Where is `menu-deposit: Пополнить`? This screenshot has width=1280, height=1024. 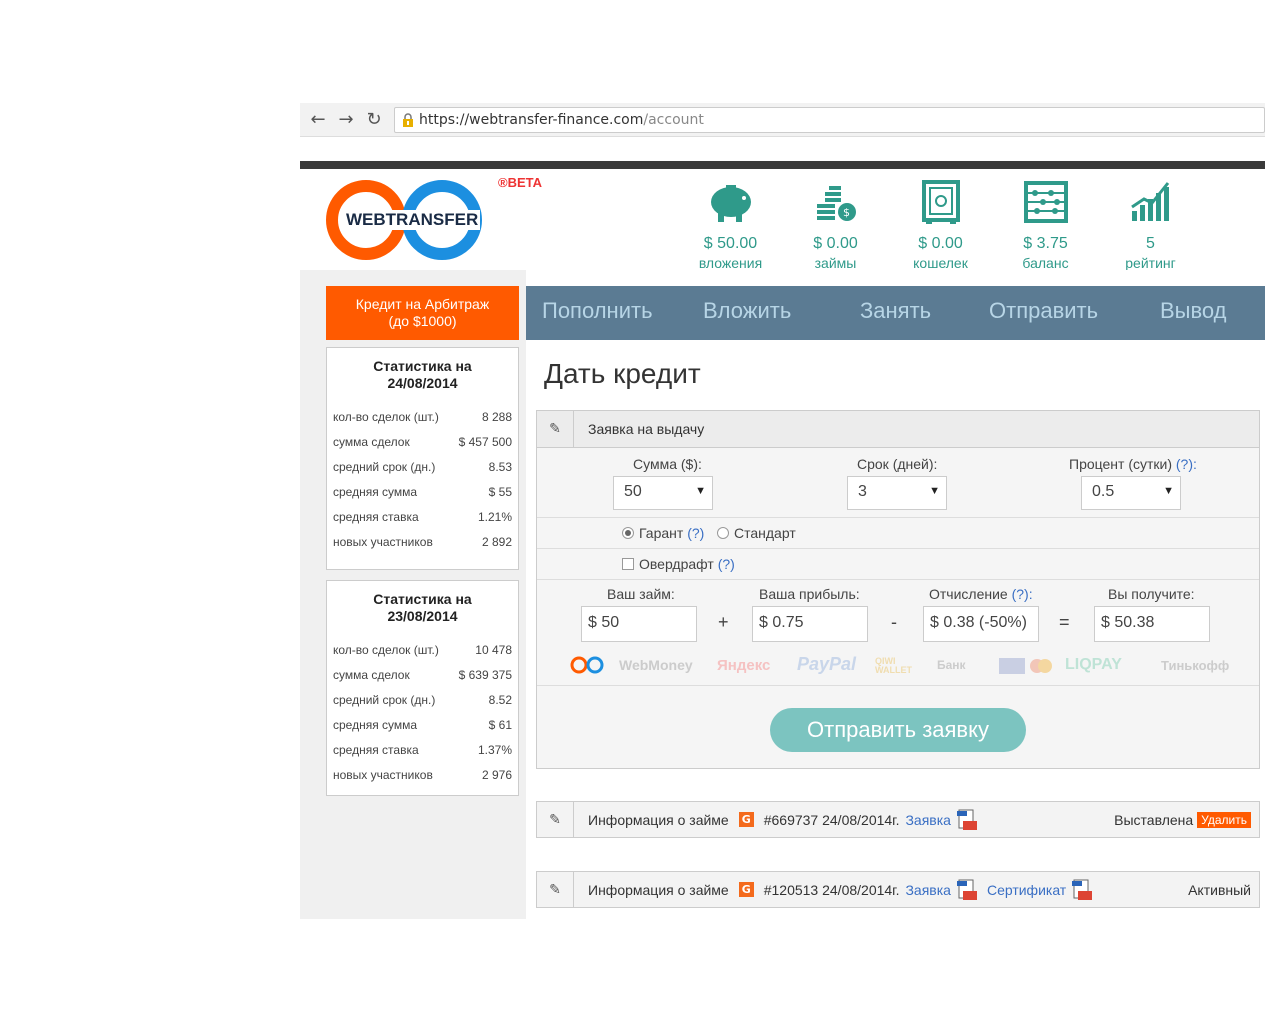
menu-deposit: Пополнить is located at coordinates (597, 311).